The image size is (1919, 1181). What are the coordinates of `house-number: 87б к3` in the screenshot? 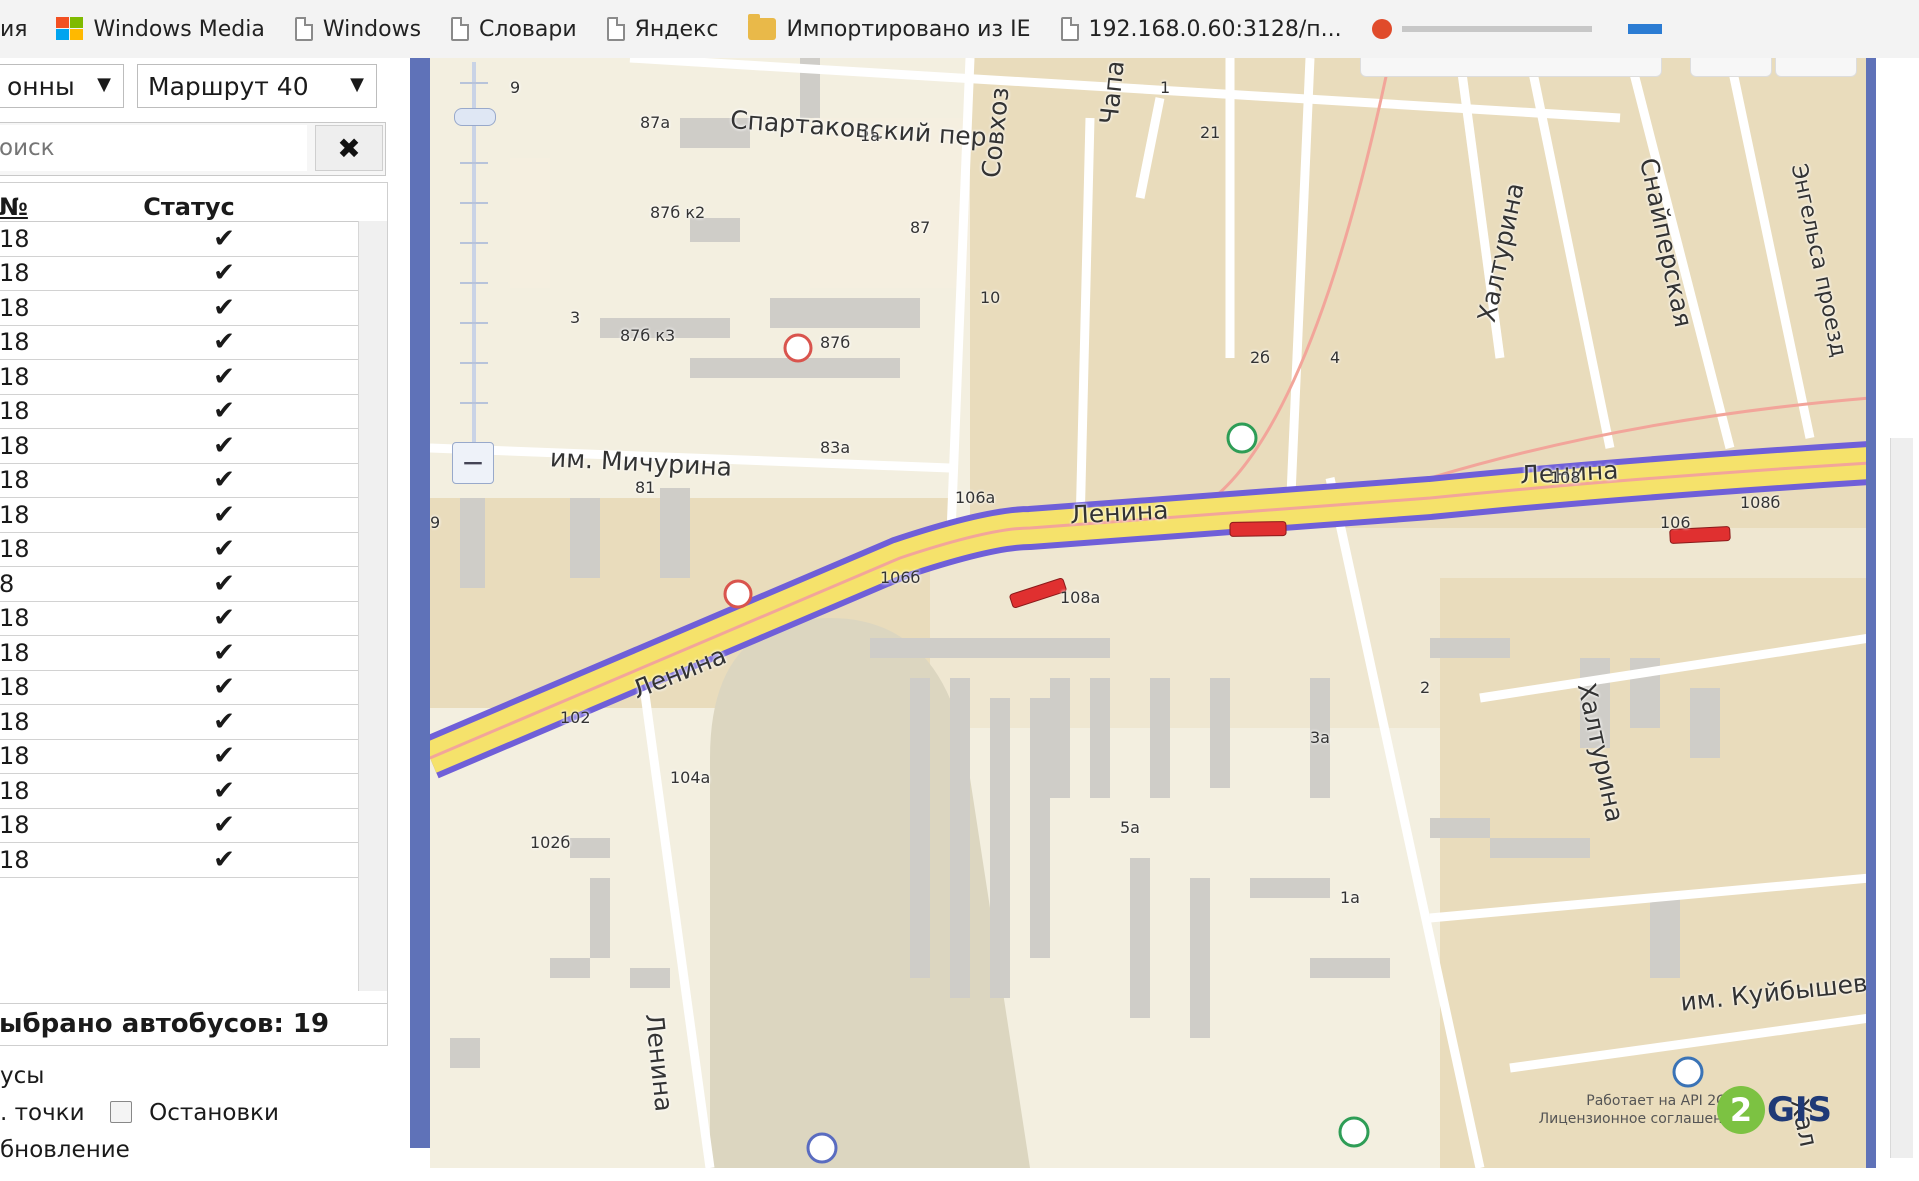 It's located at (648, 335).